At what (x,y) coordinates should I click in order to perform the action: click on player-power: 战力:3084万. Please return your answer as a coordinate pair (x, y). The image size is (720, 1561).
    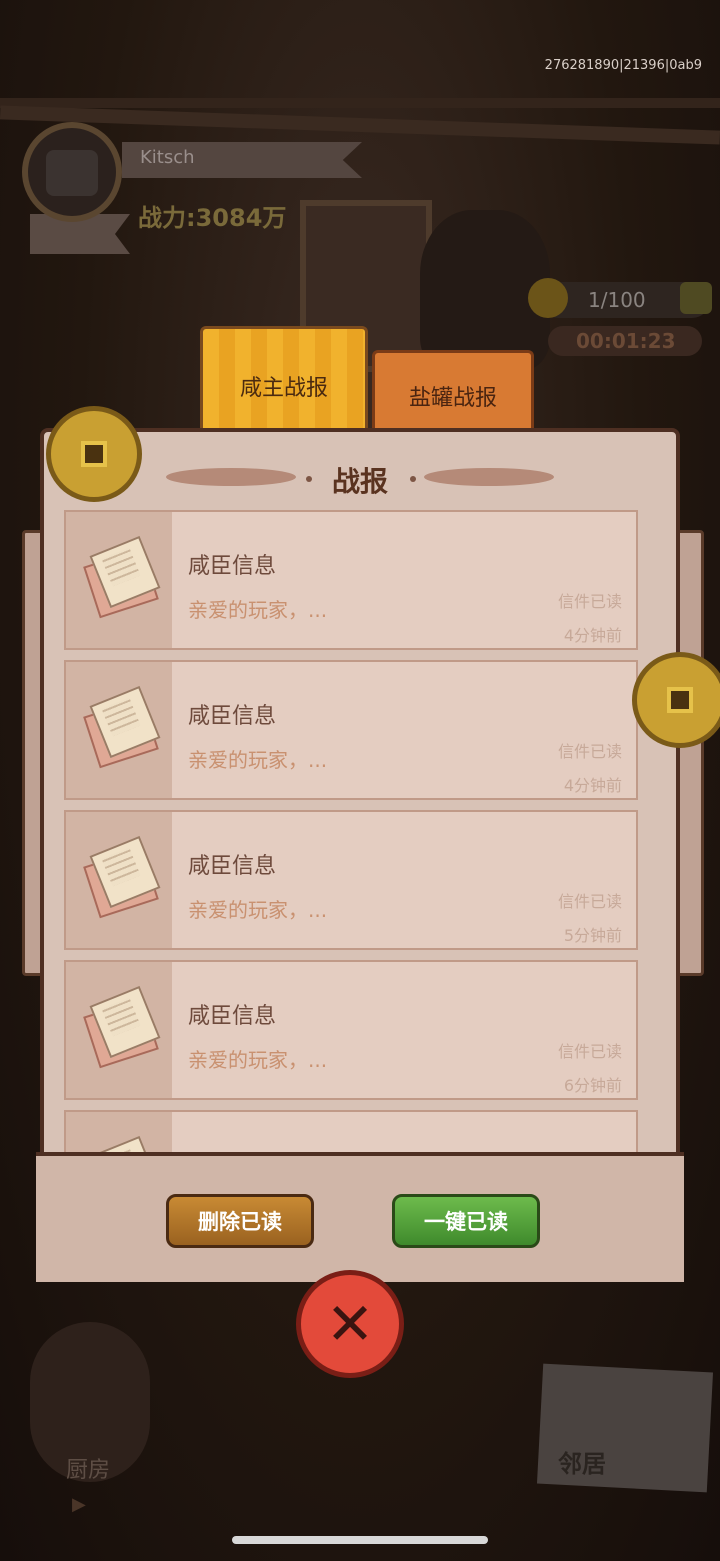
    Looking at the image, I should click on (212, 218).